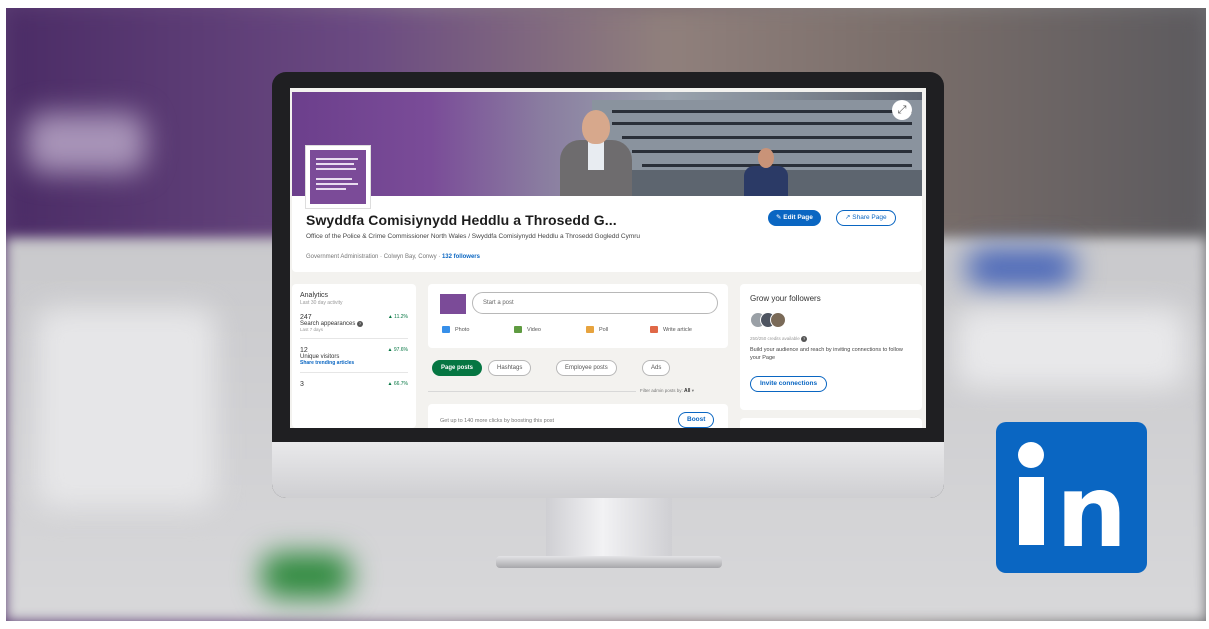 The height and width of the screenshot is (629, 1209). What do you see at coordinates (902, 110) in the screenshot?
I see `expand-icon: ⤢` at bounding box center [902, 110].